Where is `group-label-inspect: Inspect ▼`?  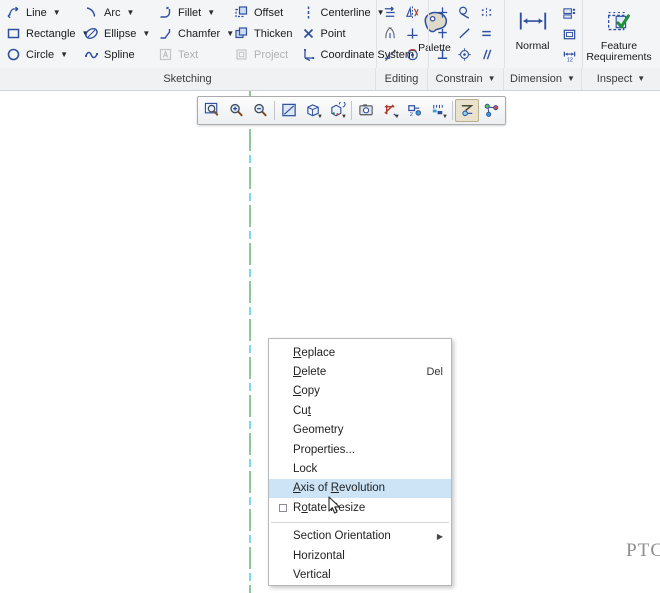
group-label-inspect: Inspect ▼ is located at coordinates (621, 79).